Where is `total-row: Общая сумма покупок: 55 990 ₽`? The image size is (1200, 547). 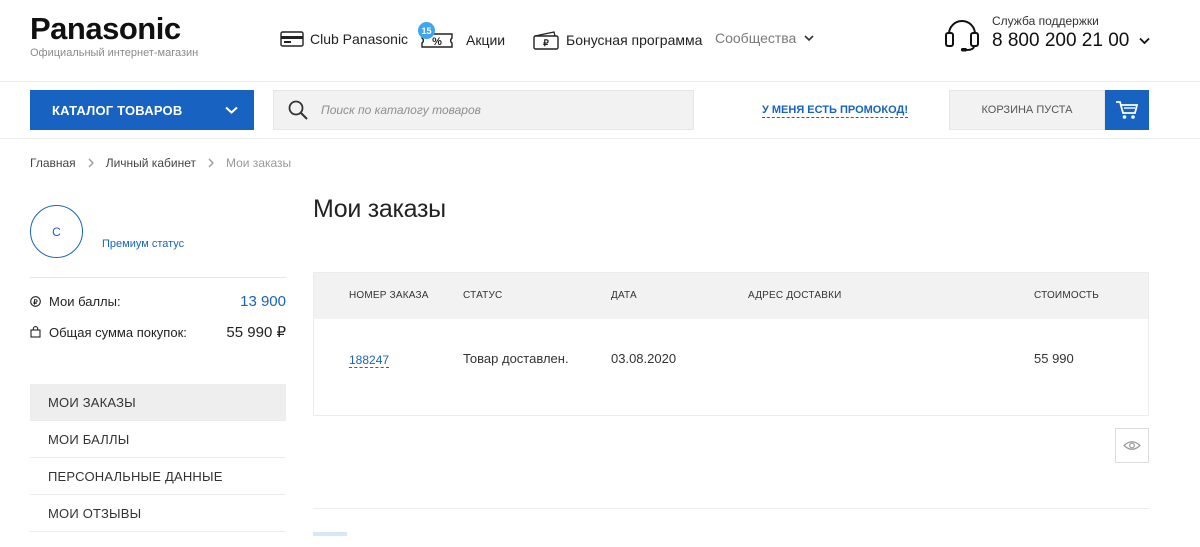
total-row: Общая сумма покупок: 55 990 ₽ is located at coordinates (158, 332).